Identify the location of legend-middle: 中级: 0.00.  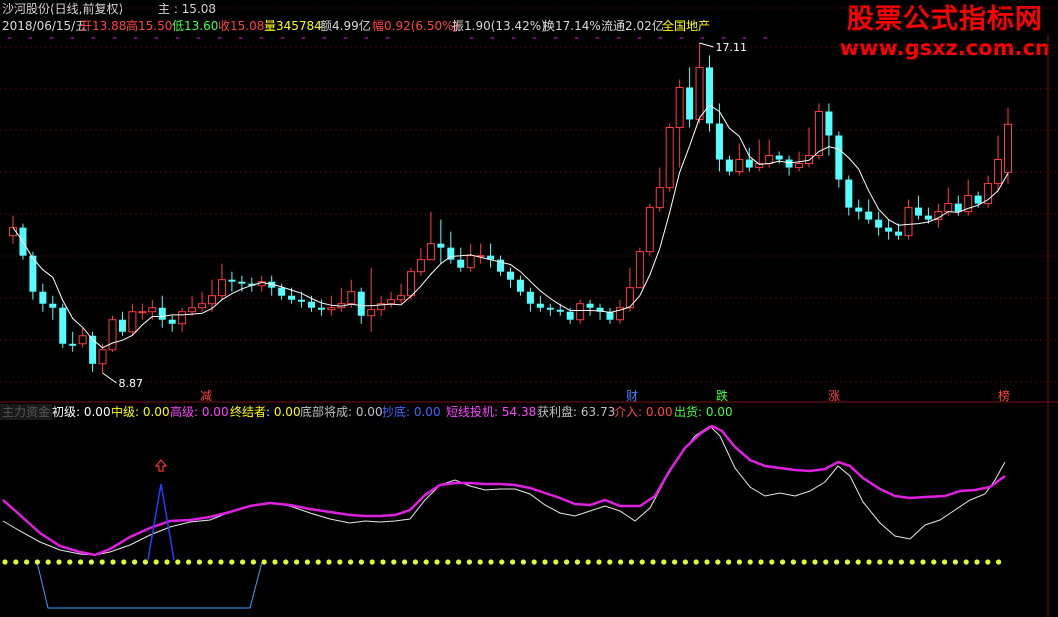
(140, 412).